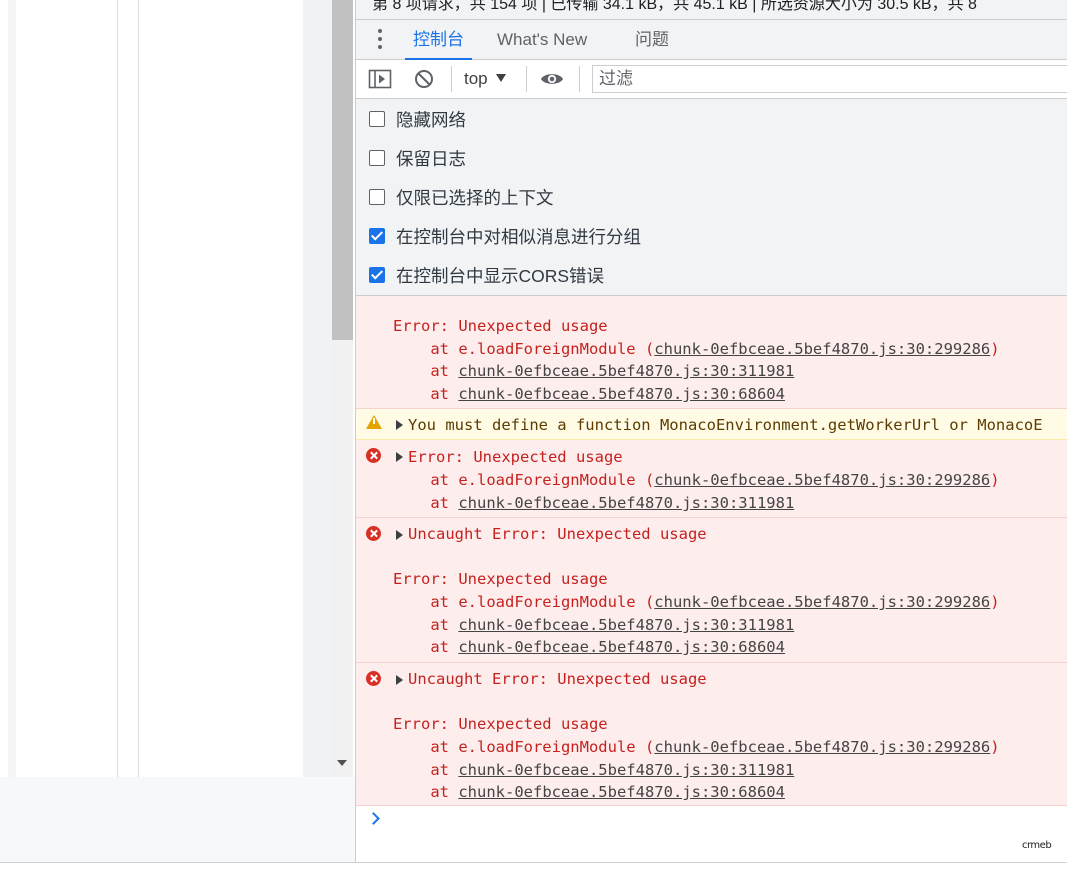 This screenshot has width=1067, height=879. Describe the element at coordinates (373, 818) in the screenshot. I see `prompt-chevron-icon` at that location.